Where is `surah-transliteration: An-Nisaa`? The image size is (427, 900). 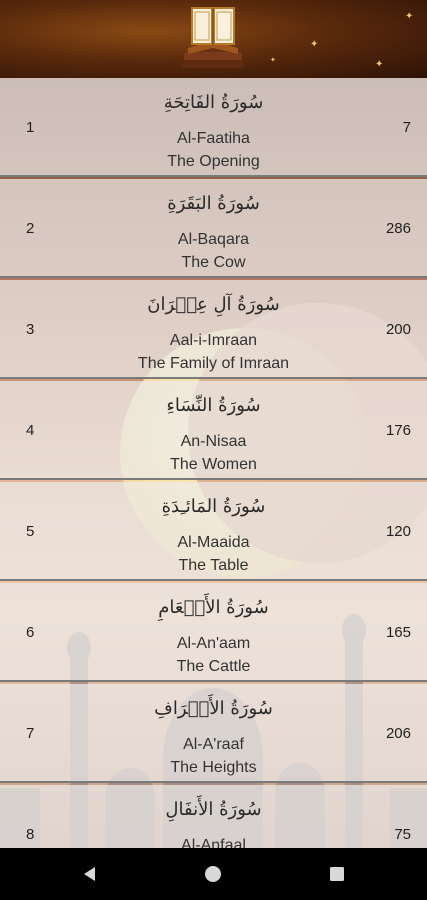 surah-transliteration: An-Nisaa is located at coordinates (213, 441).